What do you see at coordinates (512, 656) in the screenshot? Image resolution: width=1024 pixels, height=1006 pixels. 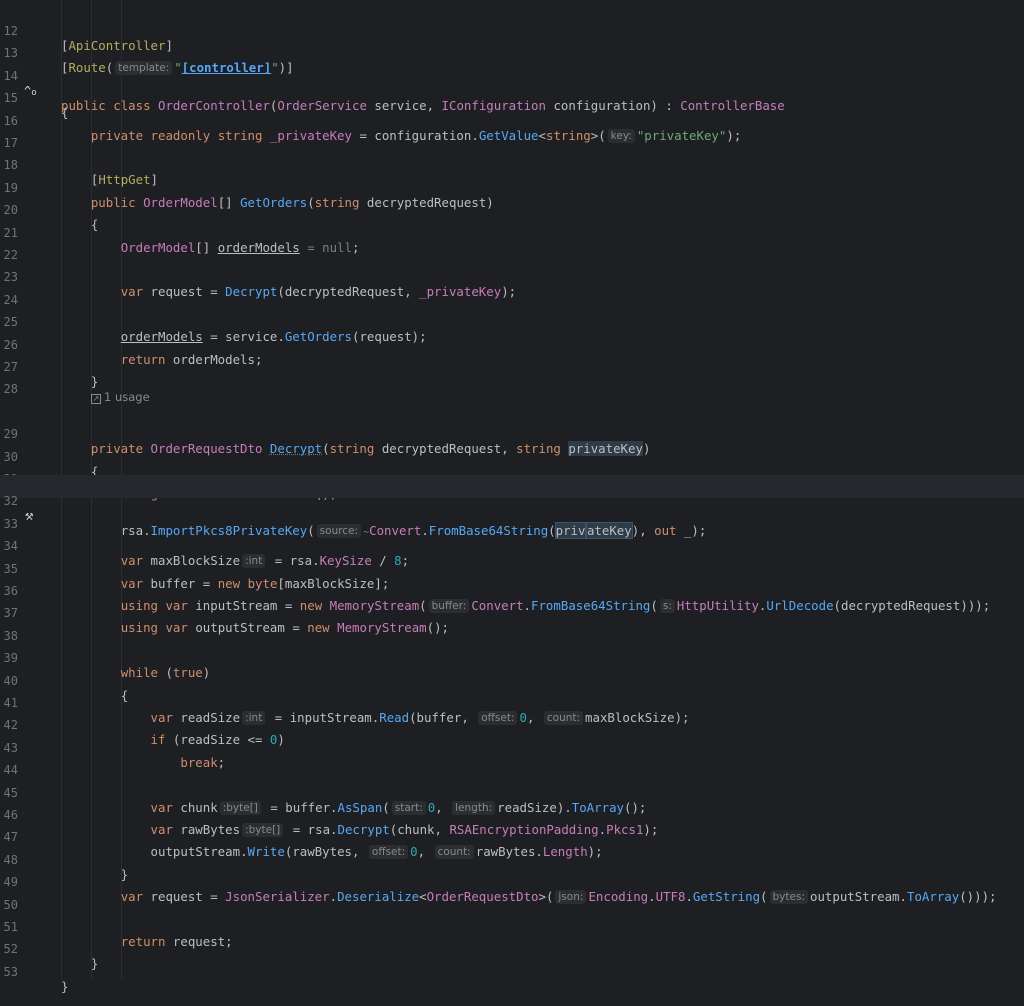 I see `code-line: 39 while (true)` at bounding box center [512, 656].